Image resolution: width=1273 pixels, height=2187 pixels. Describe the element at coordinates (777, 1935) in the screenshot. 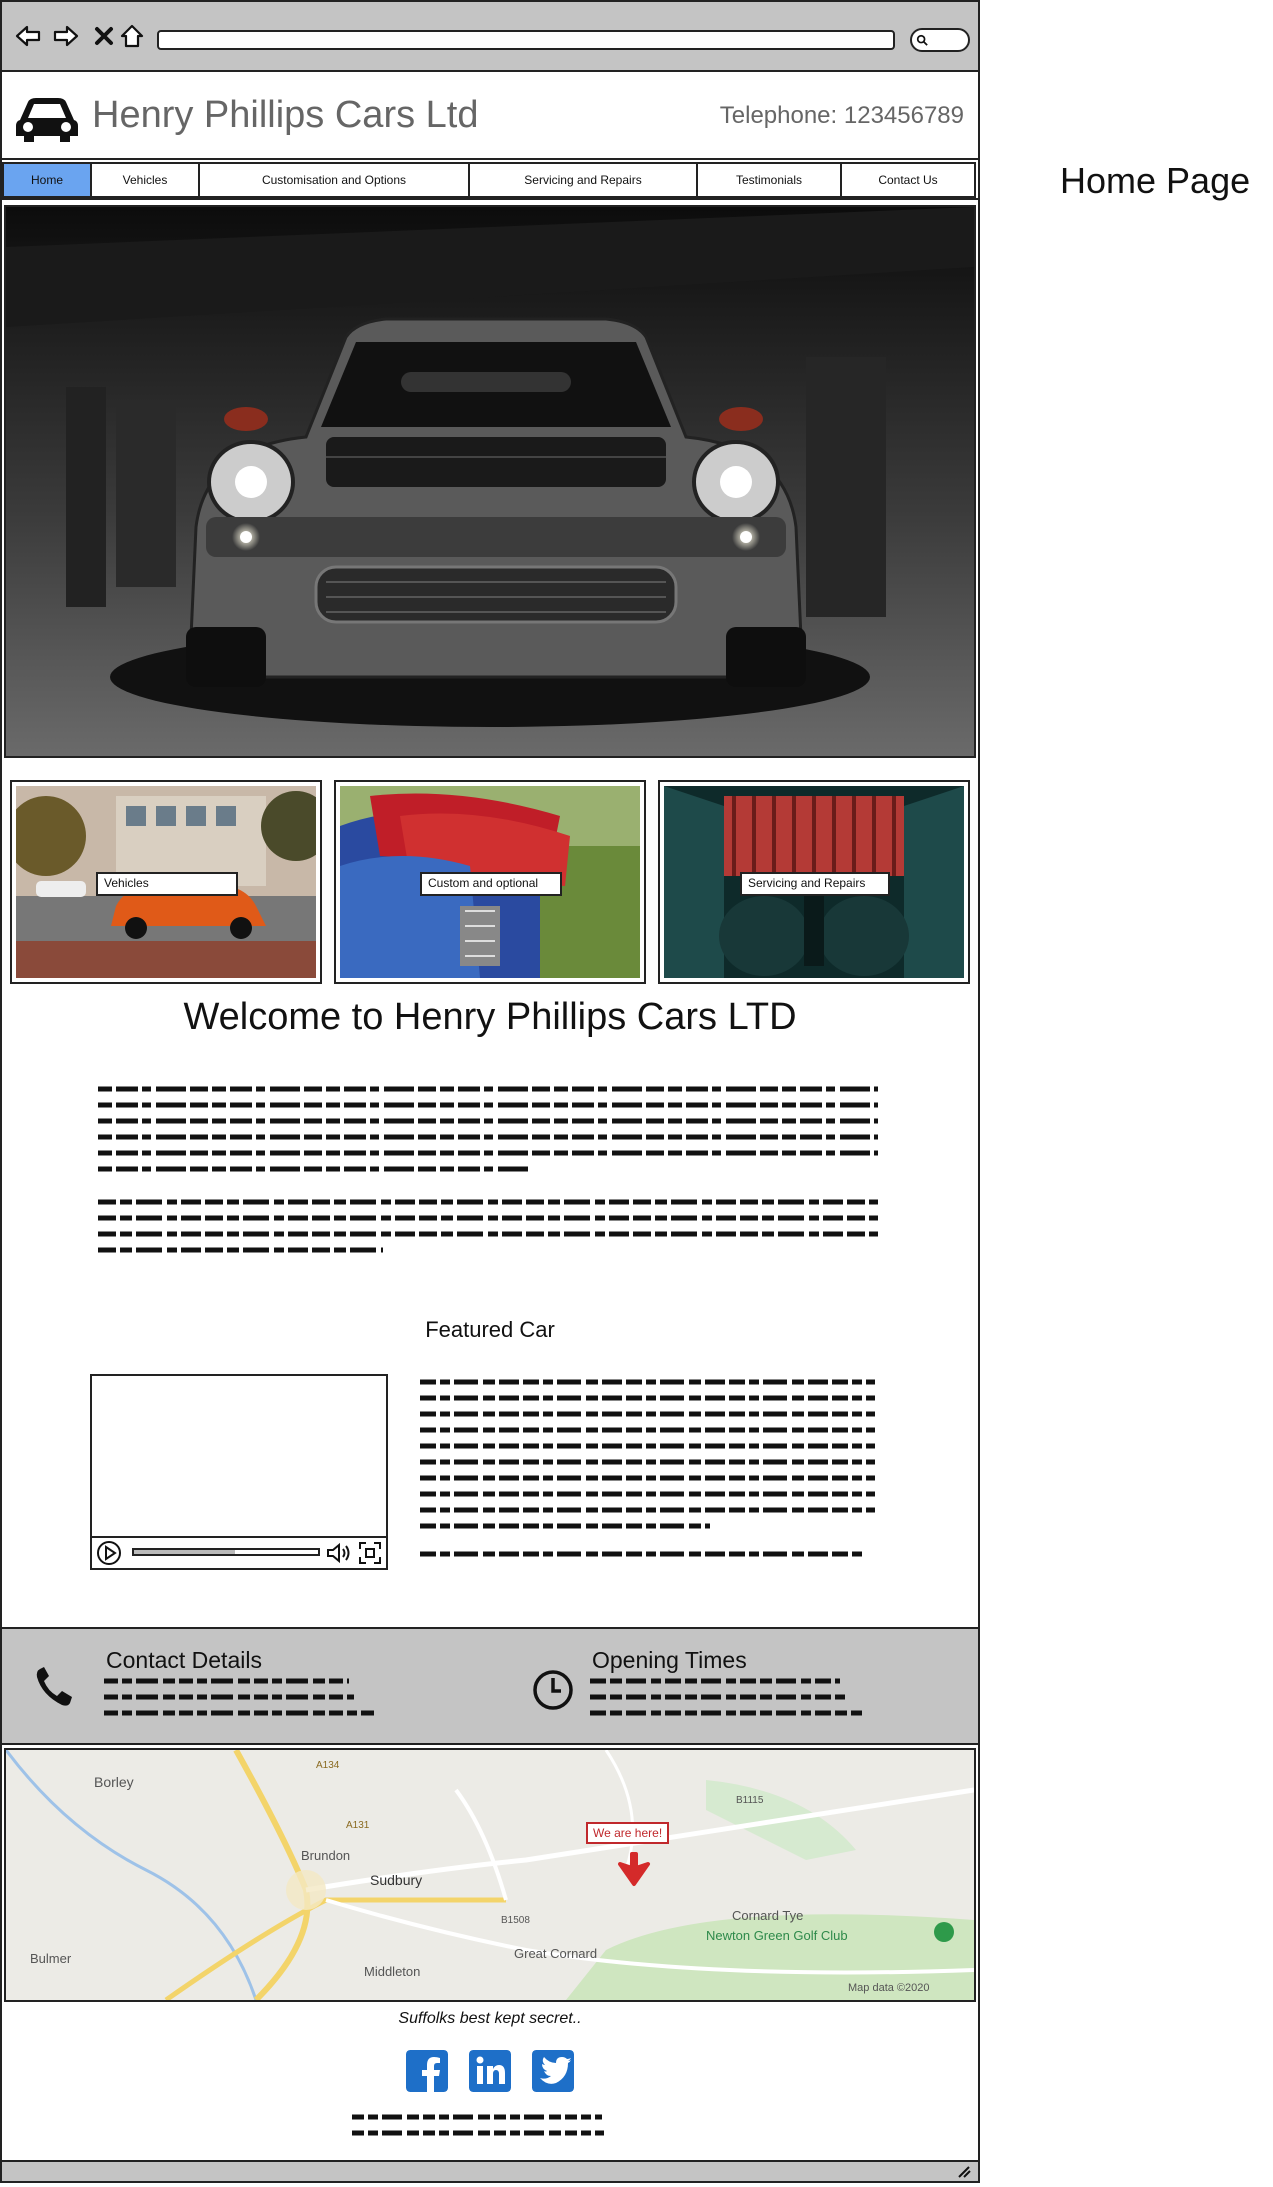

I see `map-place-golf-club: Newton Green Golf Club` at that location.